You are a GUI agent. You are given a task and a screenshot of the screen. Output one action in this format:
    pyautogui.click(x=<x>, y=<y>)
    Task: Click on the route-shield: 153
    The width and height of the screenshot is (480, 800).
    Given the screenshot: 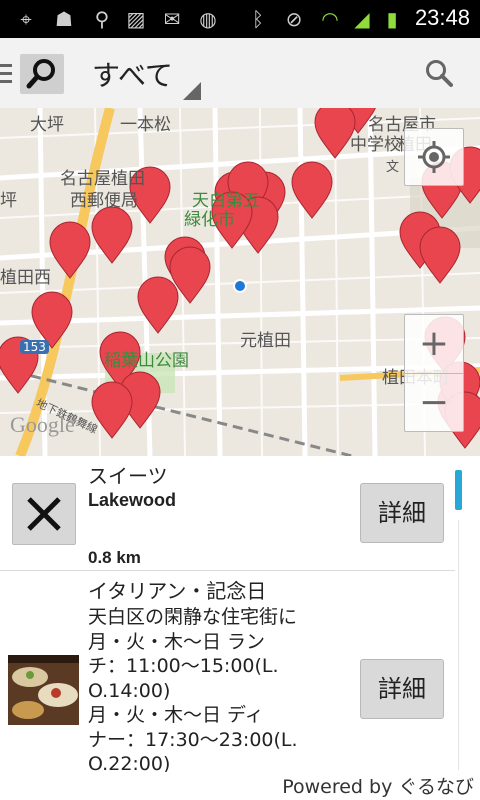 What is the action you would take?
    pyautogui.click(x=34, y=347)
    